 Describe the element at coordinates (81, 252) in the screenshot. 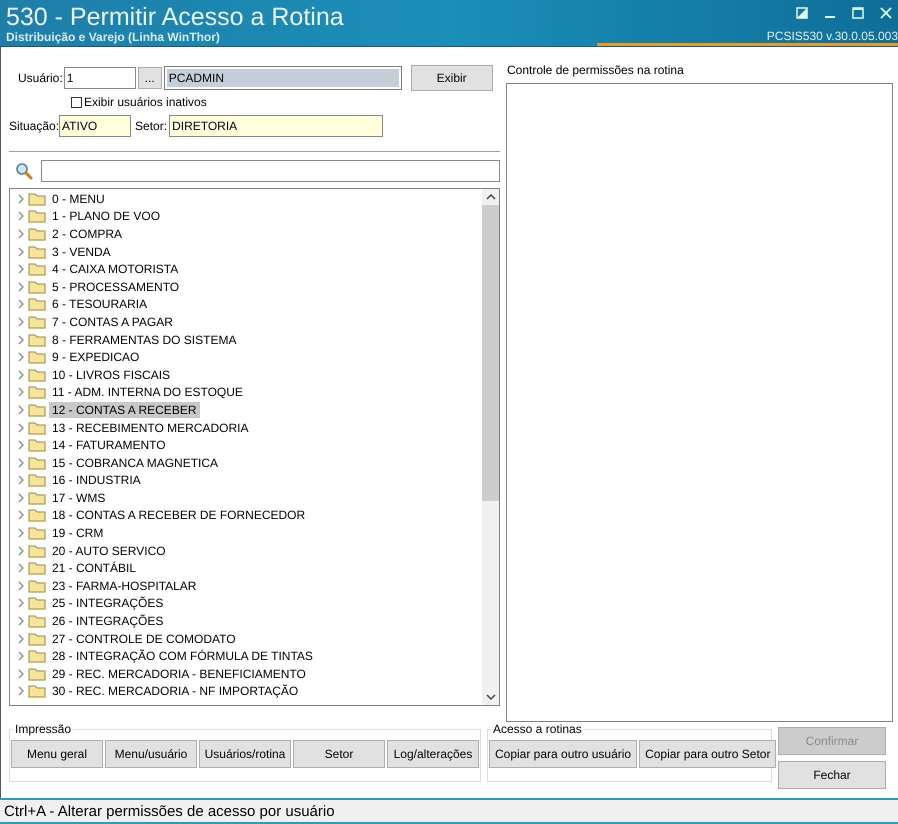

I see `tree-item: 3 - VENDA` at that location.